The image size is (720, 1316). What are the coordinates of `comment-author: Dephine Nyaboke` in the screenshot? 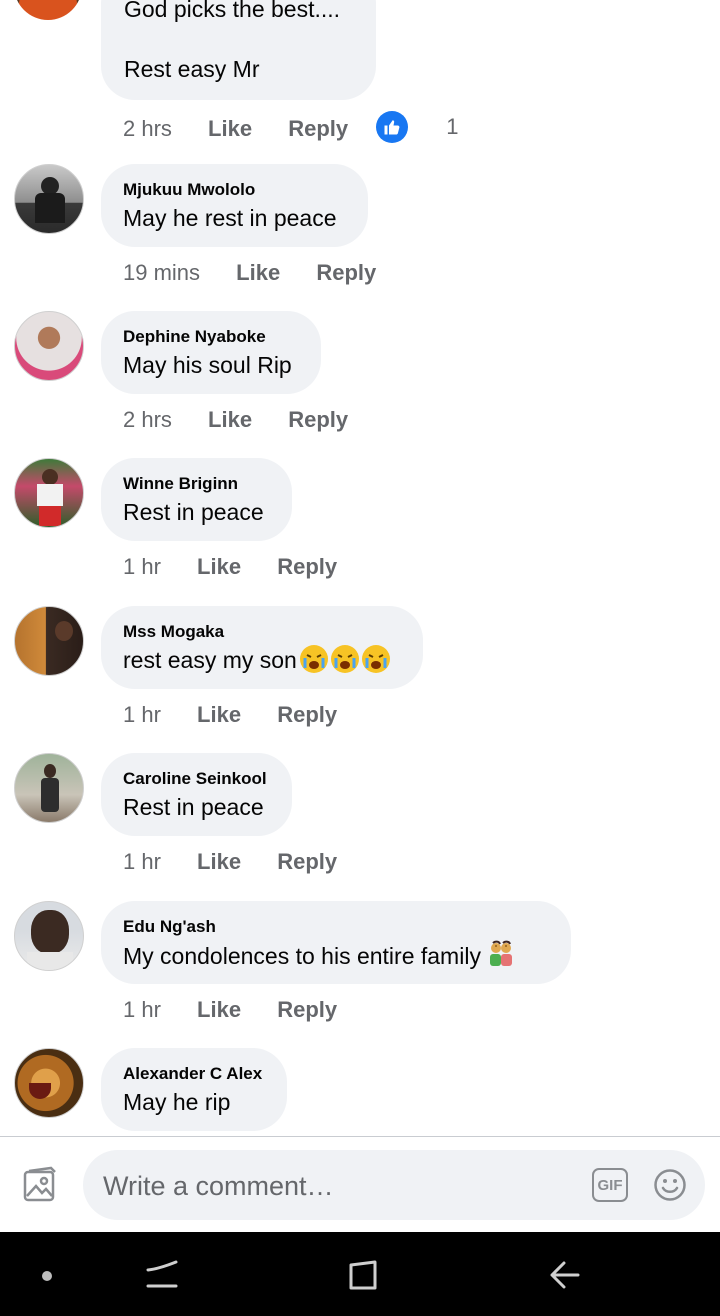 It's located at (210, 337).